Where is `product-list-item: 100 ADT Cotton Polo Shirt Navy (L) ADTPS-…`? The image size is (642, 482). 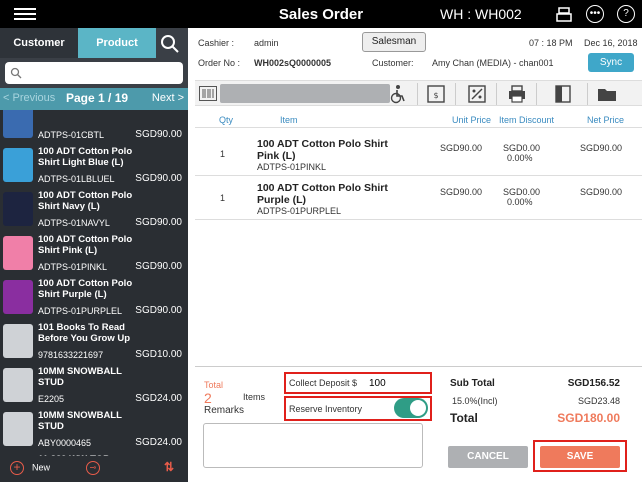 product-list-item: 100 ADT Cotton Polo Shirt Navy (L) ADTPS-… is located at coordinates (94, 210).